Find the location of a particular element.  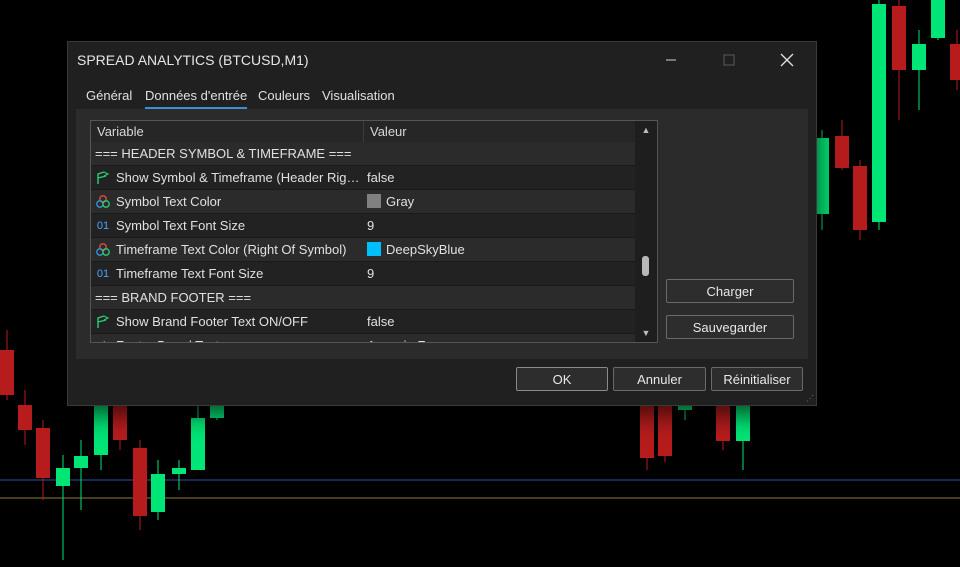

variable-cell: 01 Symbol Text Font Size is located at coordinates (227, 225).